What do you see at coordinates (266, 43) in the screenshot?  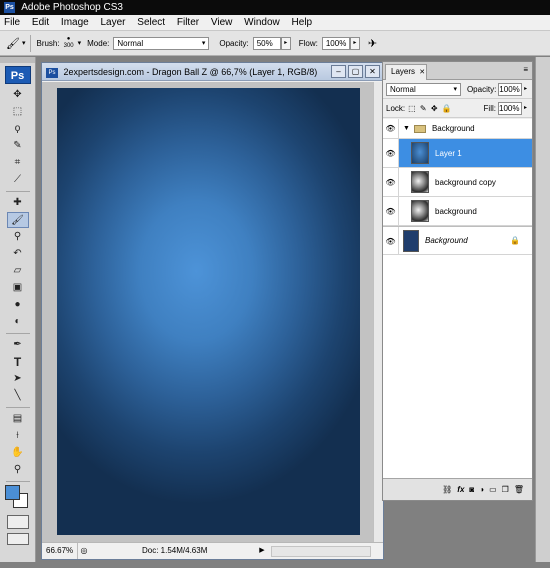 I see `opacity-input: 50%` at bounding box center [266, 43].